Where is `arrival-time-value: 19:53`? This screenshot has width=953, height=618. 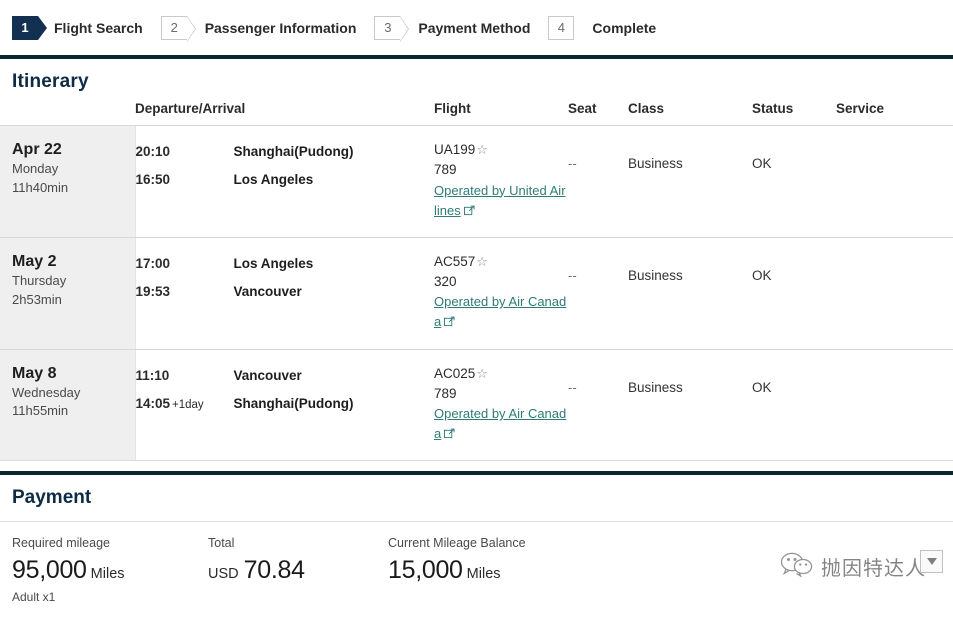
arrival-time-value: 19:53 is located at coordinates (153, 291).